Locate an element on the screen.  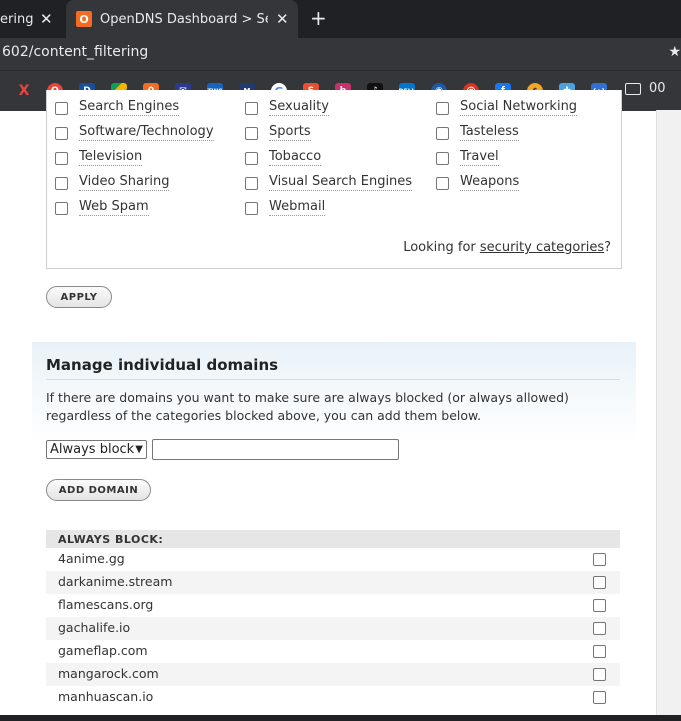
blocked-domain-name: darkanime.stream is located at coordinates (115, 581).